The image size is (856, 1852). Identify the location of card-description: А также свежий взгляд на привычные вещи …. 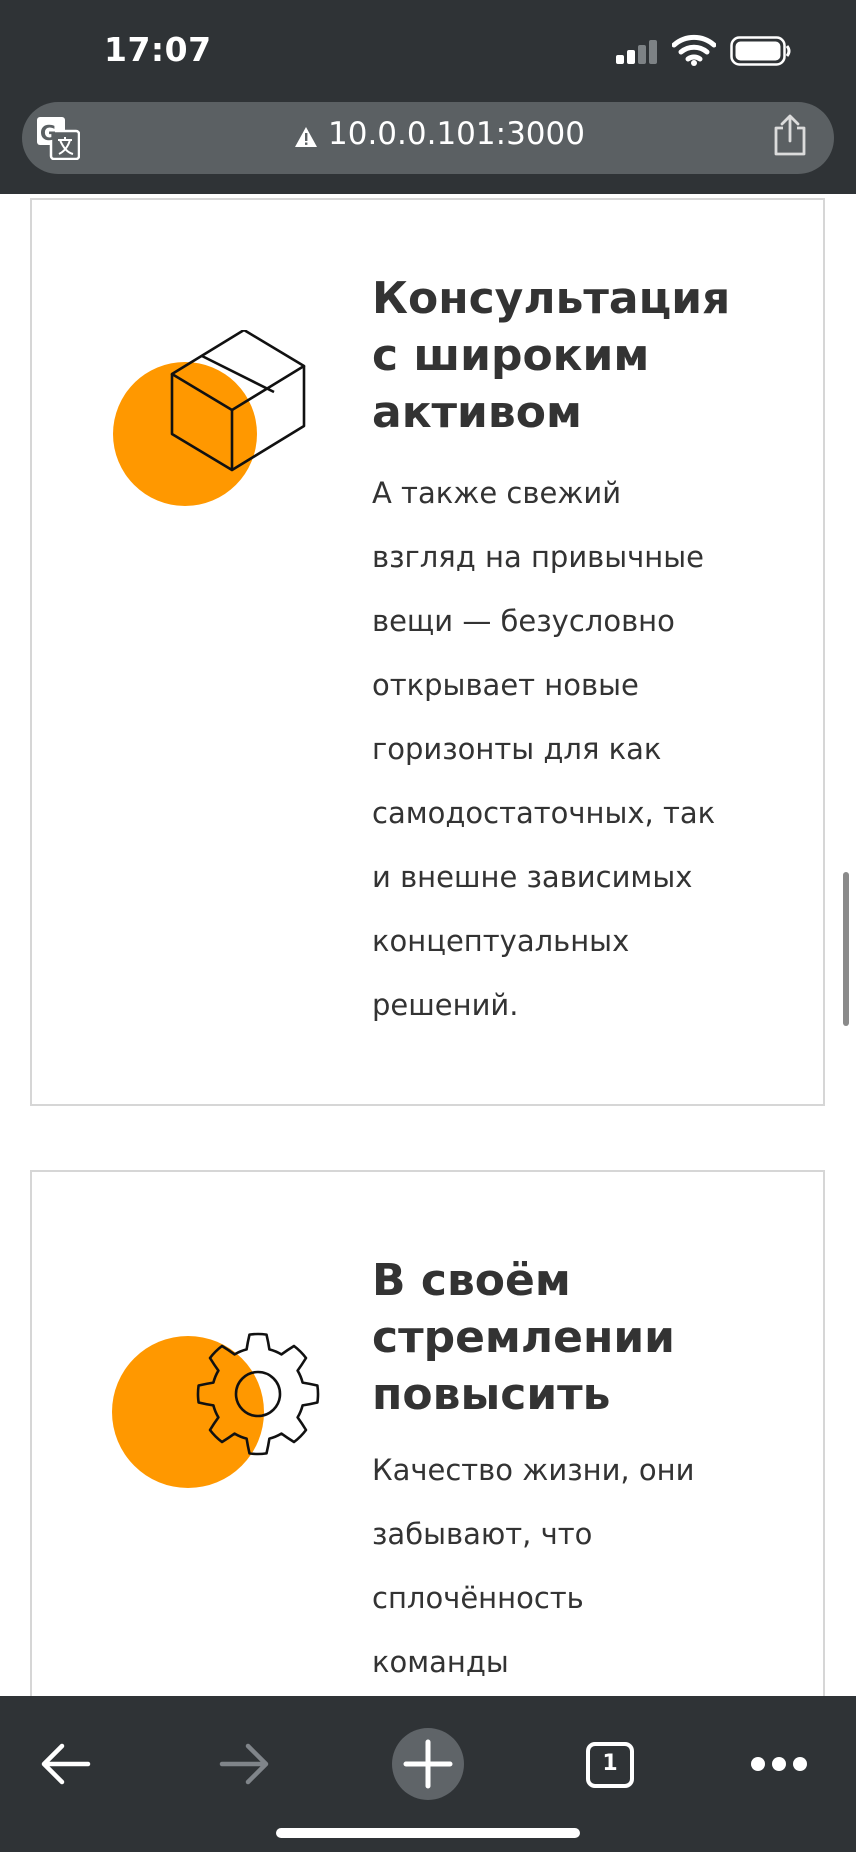
(544, 749).